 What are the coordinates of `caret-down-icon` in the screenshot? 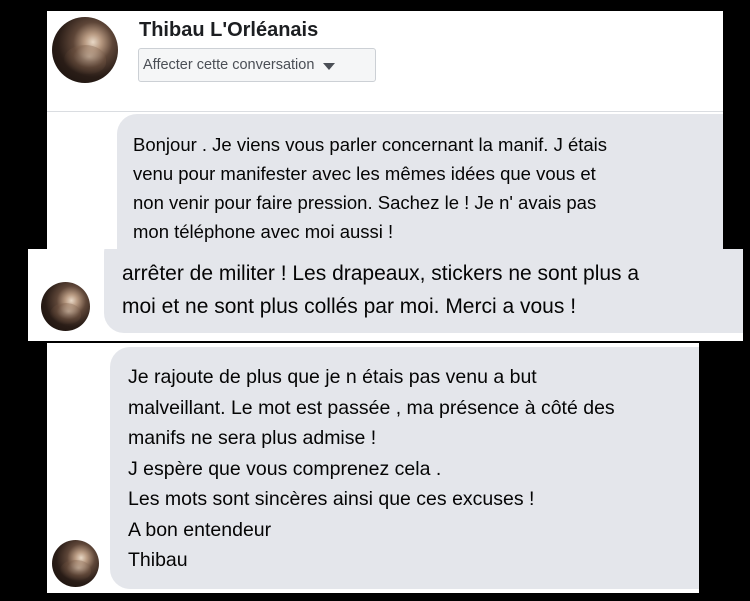 It's located at (329, 66).